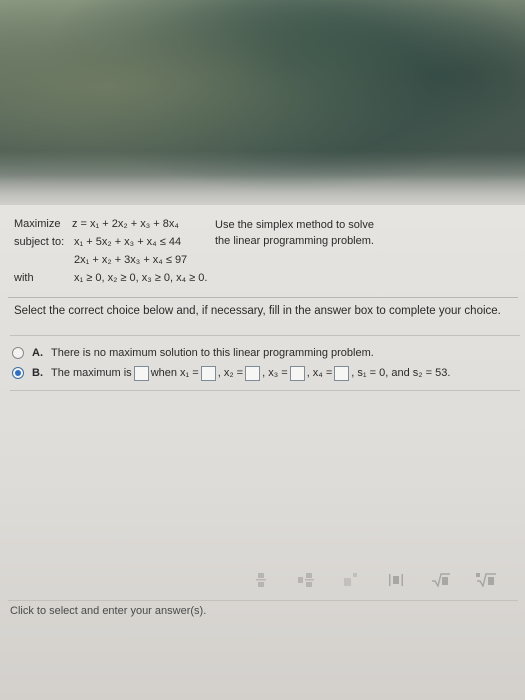 This screenshot has width=525, height=700. I want to click on max-value-input, so click(141, 373).